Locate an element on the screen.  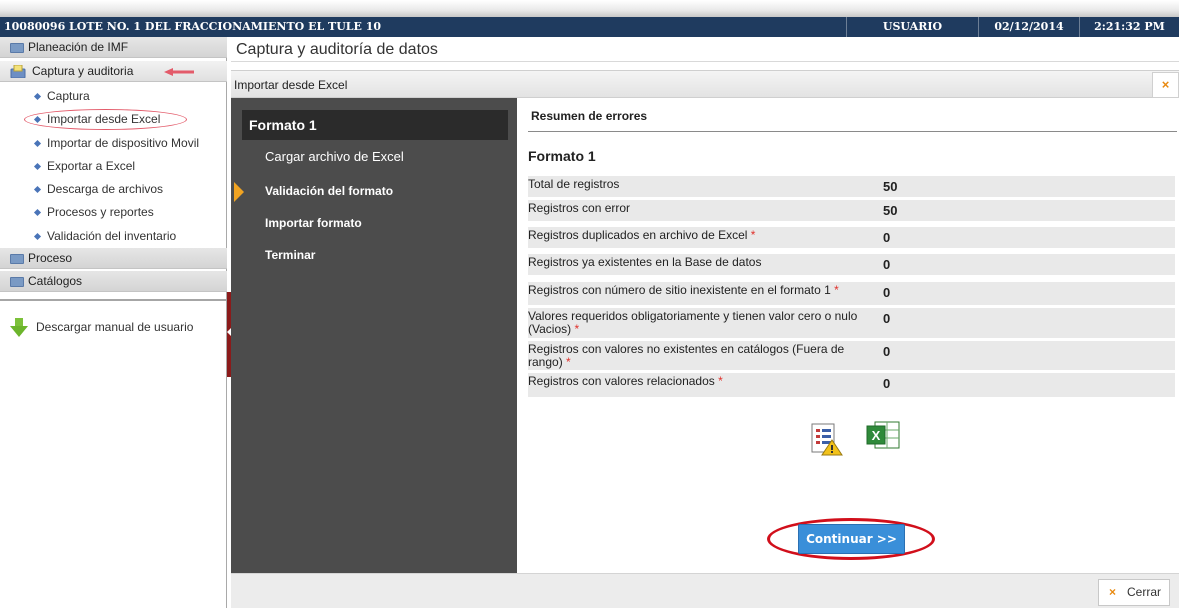
summary-row: Registros con valores relacionados * 0 is located at coordinates (851, 384).